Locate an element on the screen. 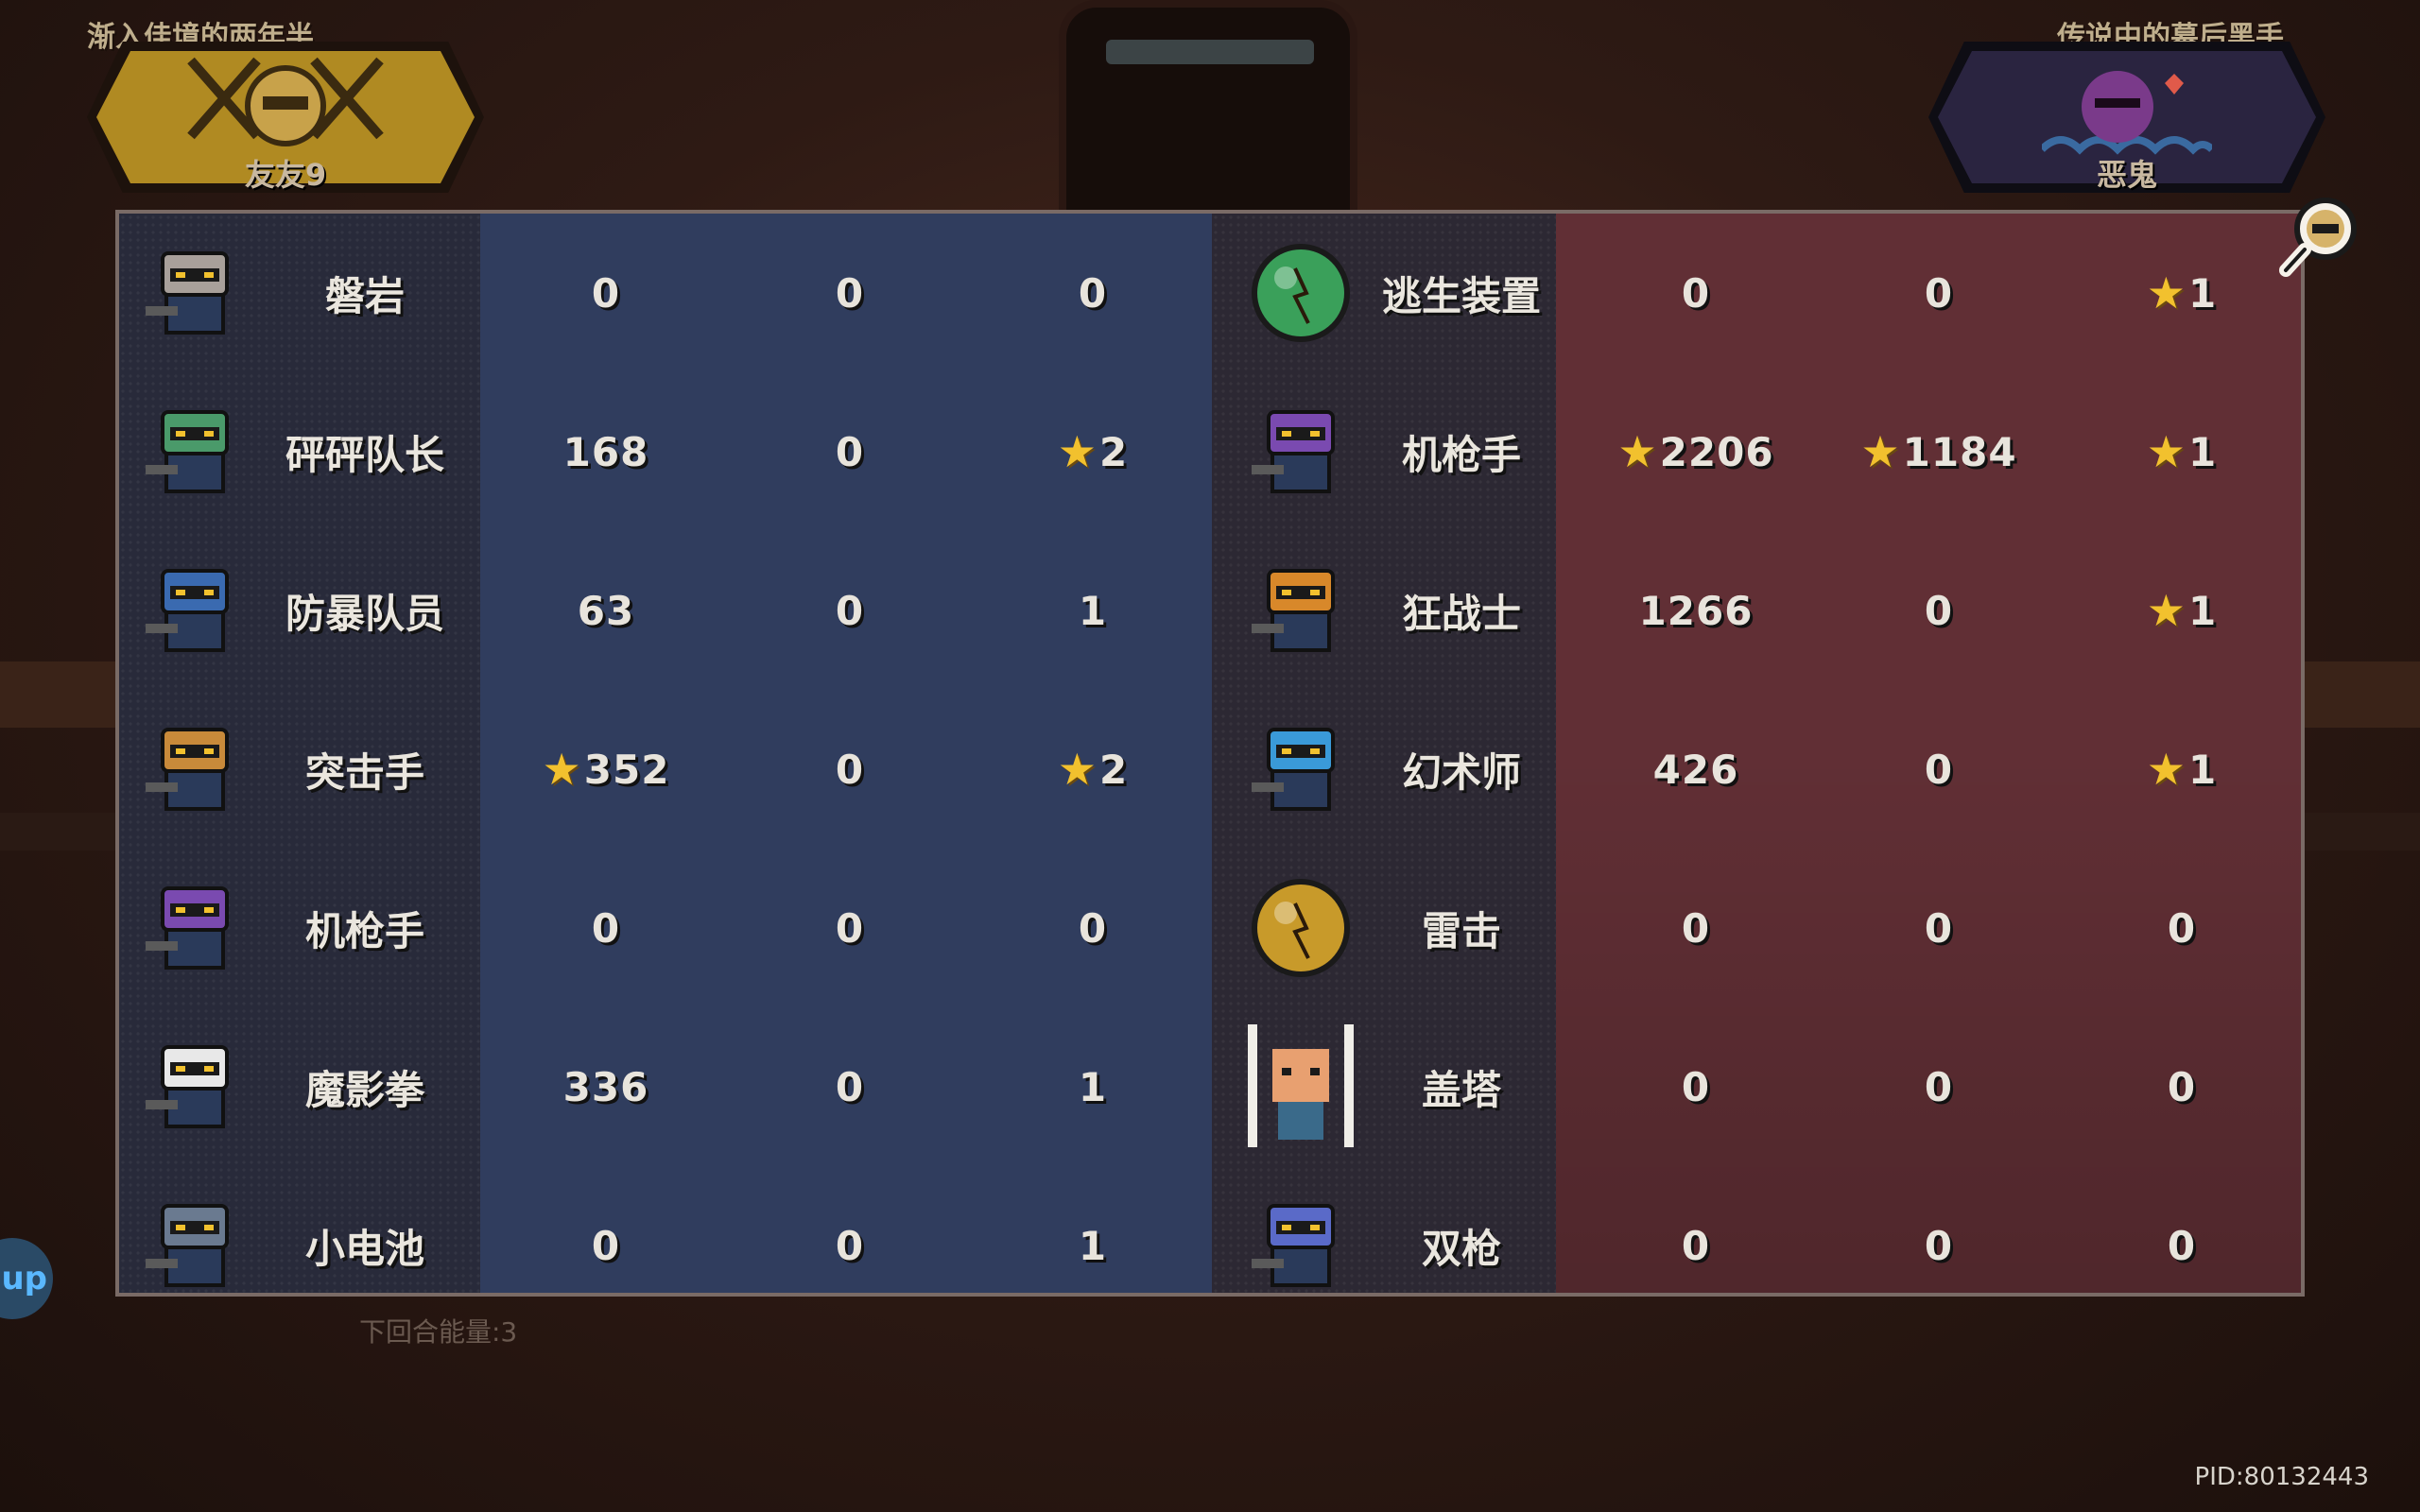 This screenshot has height=1512, width=2420. right-unit-name: 双枪 is located at coordinates (1461, 1248).